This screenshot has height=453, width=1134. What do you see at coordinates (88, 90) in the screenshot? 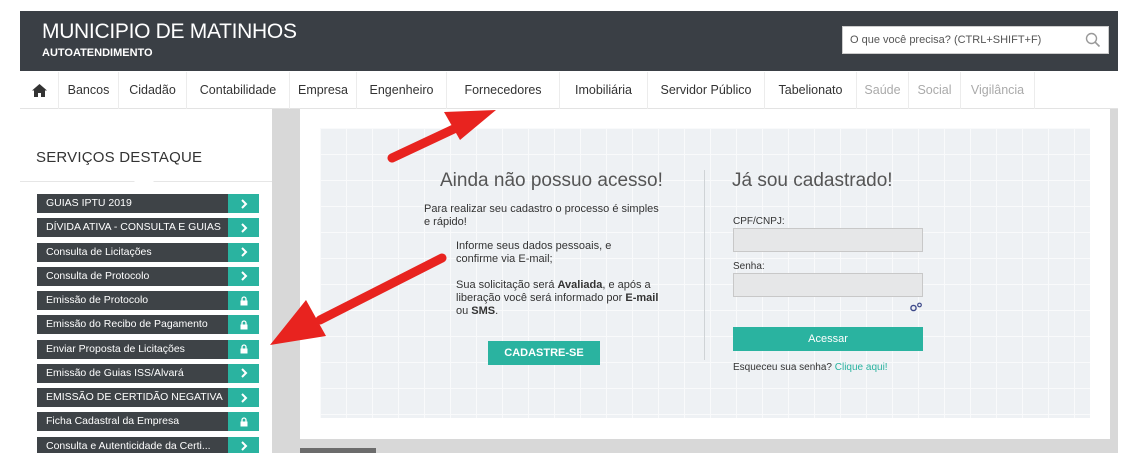
I see `nav-item-bancos: Bancos` at bounding box center [88, 90].